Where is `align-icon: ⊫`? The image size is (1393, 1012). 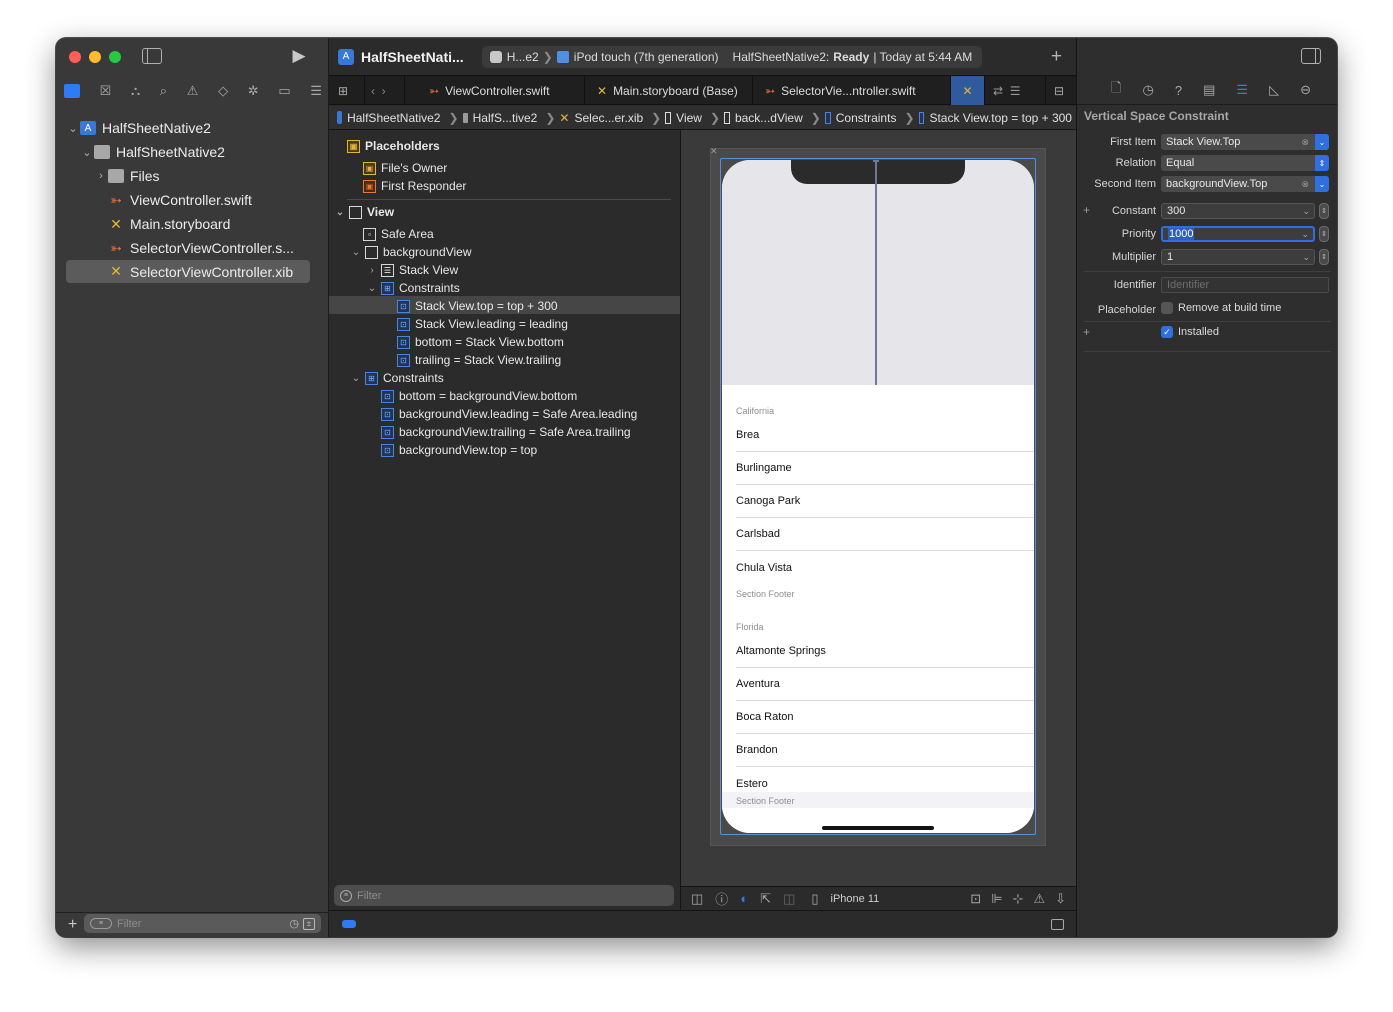
align-icon: ⊫ is located at coordinates (996, 899).